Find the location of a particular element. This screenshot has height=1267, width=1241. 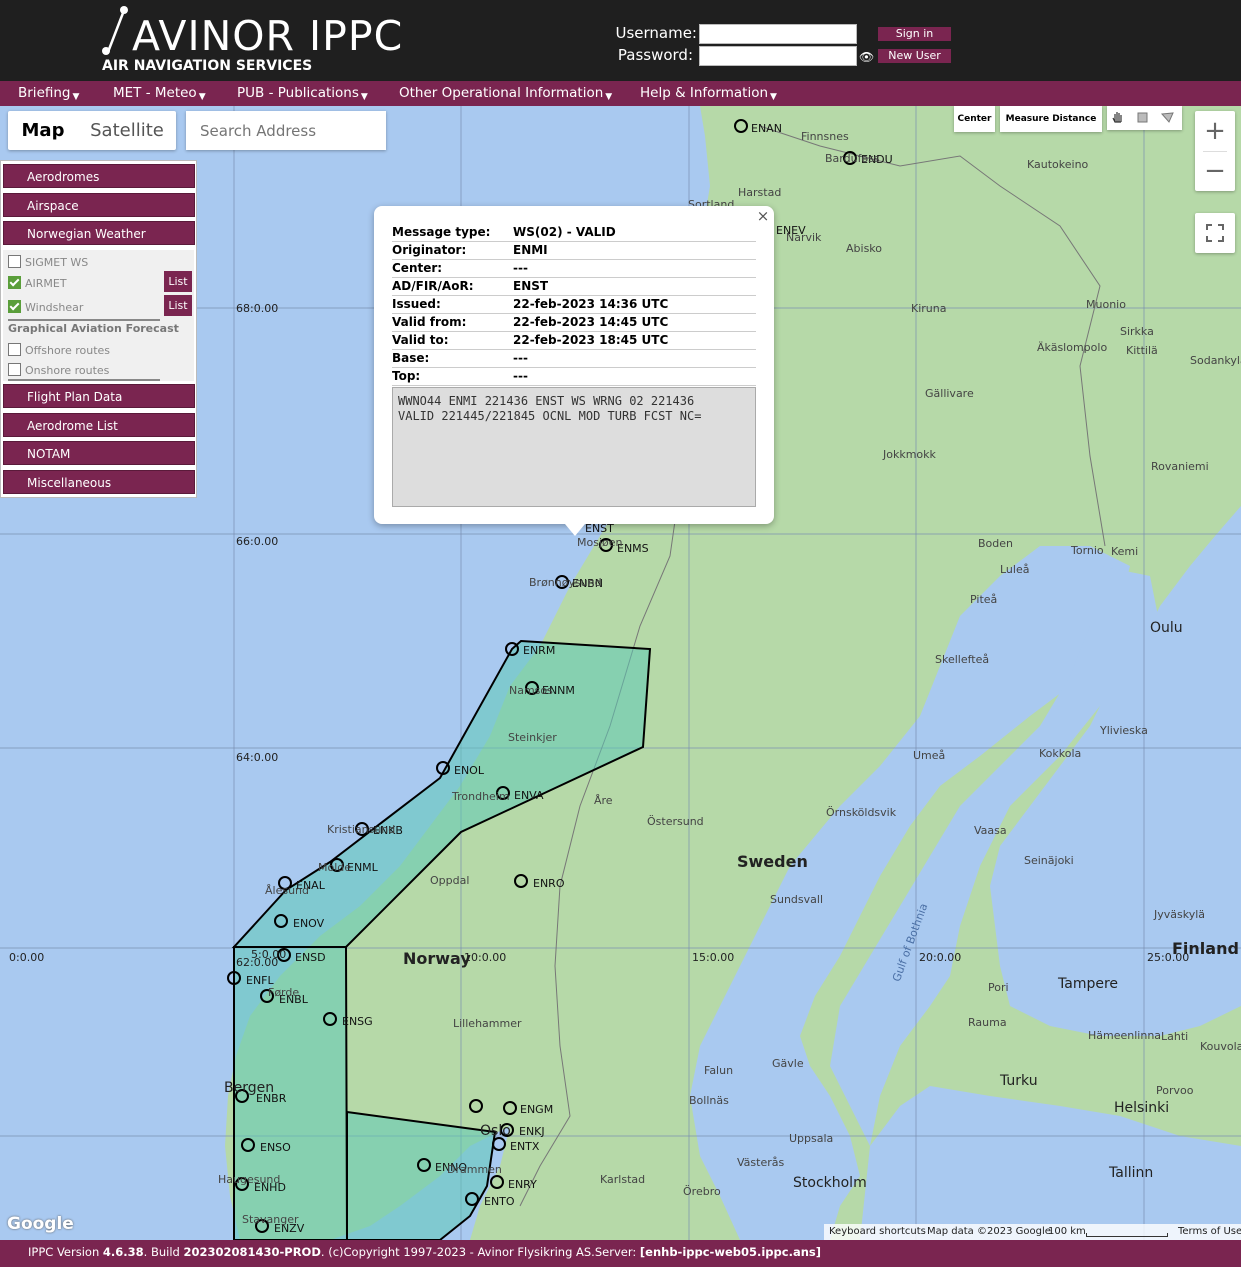

popup-row: Top: --- is located at coordinates (574, 377).